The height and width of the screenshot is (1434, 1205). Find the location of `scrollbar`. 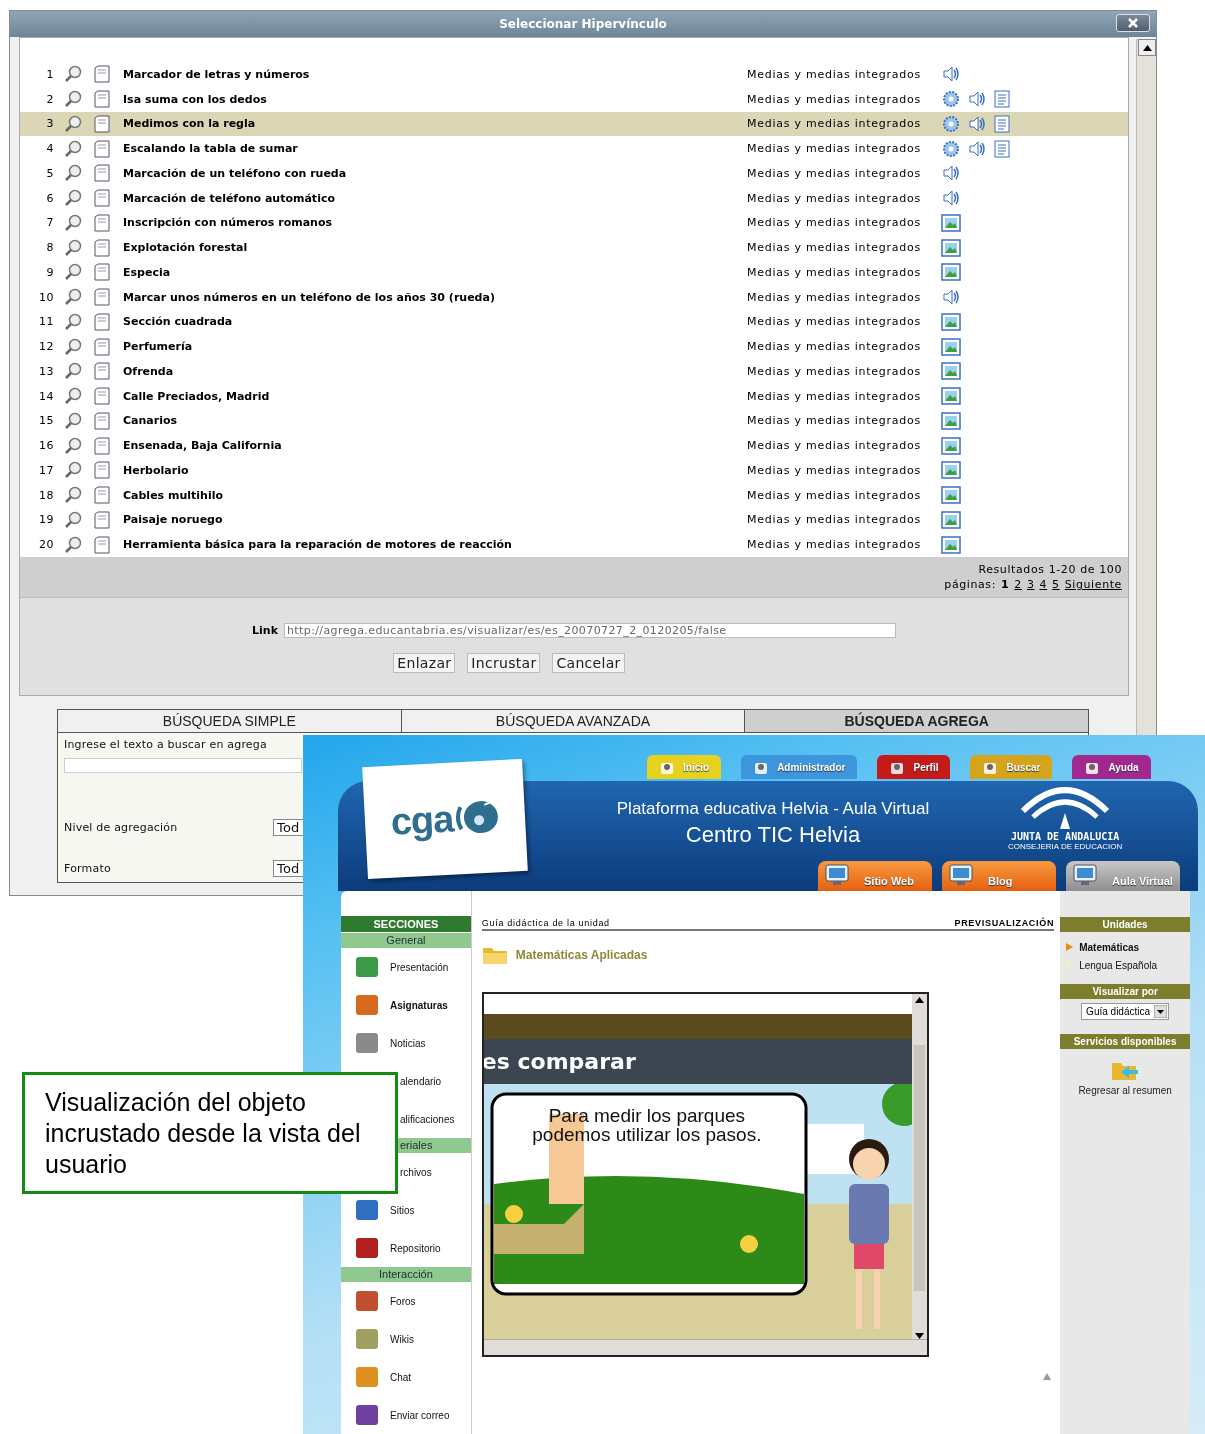

scrollbar is located at coordinates (1146, 388).